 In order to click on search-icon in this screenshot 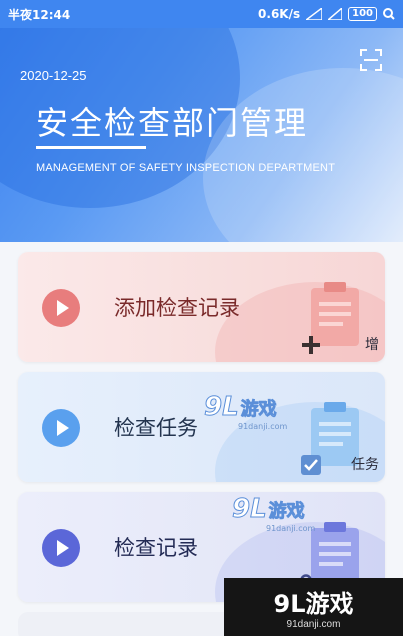, I will do `click(389, 14)`.